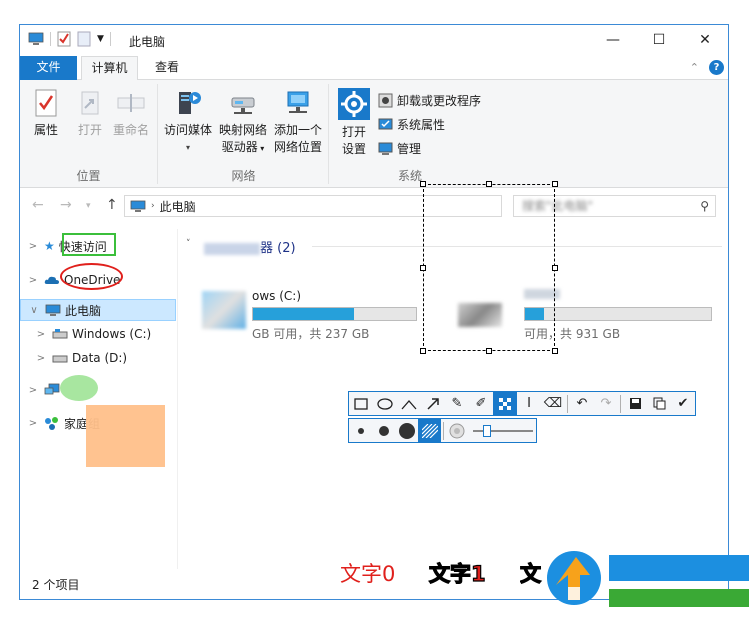 The height and width of the screenshot is (622, 753). I want to click on manage-button: 管理, so click(399, 148).